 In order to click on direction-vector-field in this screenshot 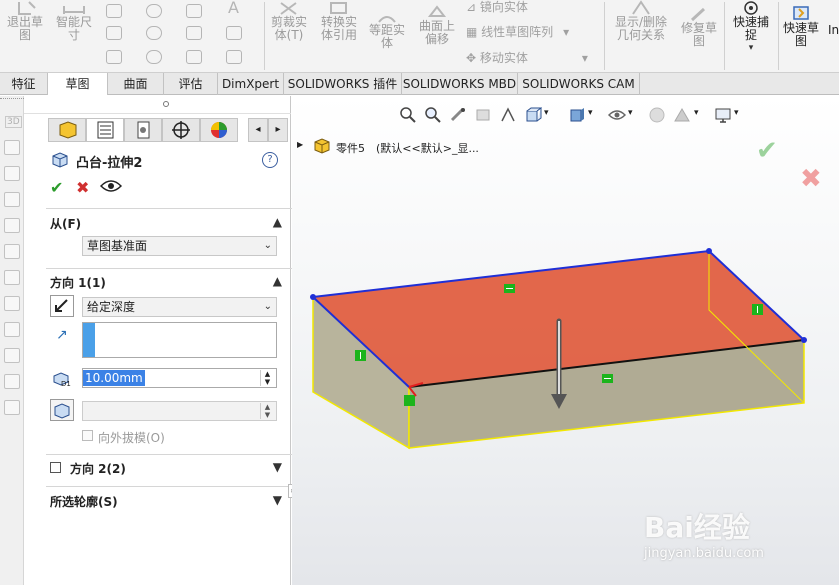, I will do `click(179, 340)`.